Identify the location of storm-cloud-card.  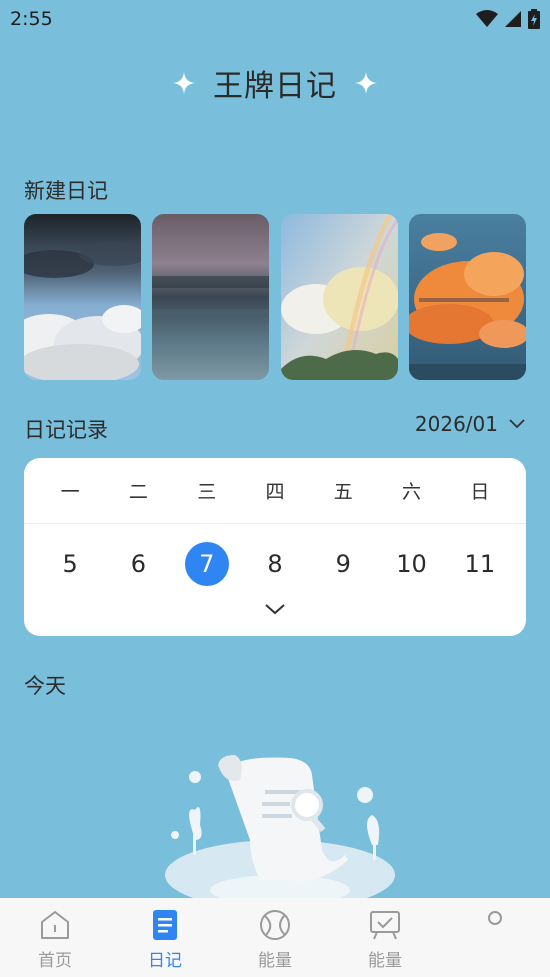
(82, 297).